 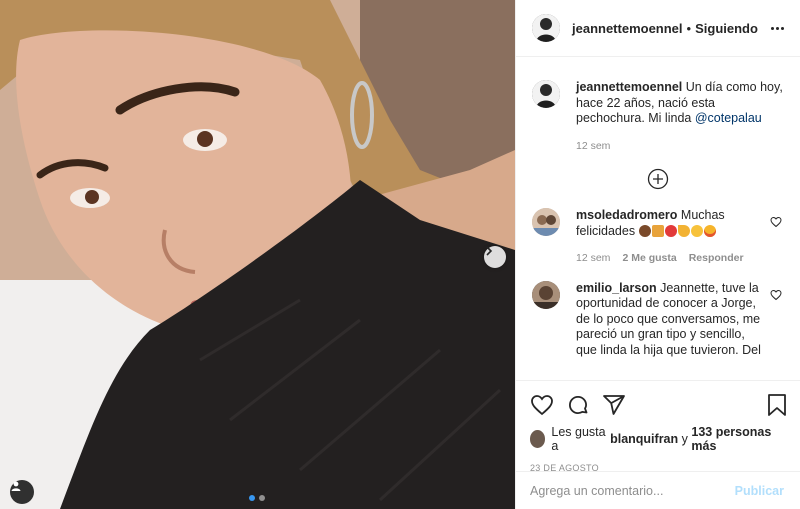 I want to click on follow-status-button: Siguiendo, so click(x=726, y=28).